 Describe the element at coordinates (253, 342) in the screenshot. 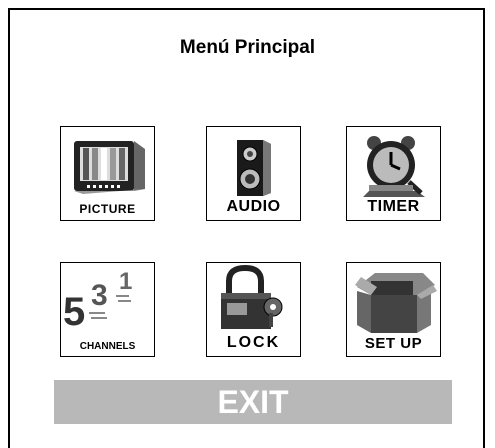

I see `lock-label: LOCK` at that location.